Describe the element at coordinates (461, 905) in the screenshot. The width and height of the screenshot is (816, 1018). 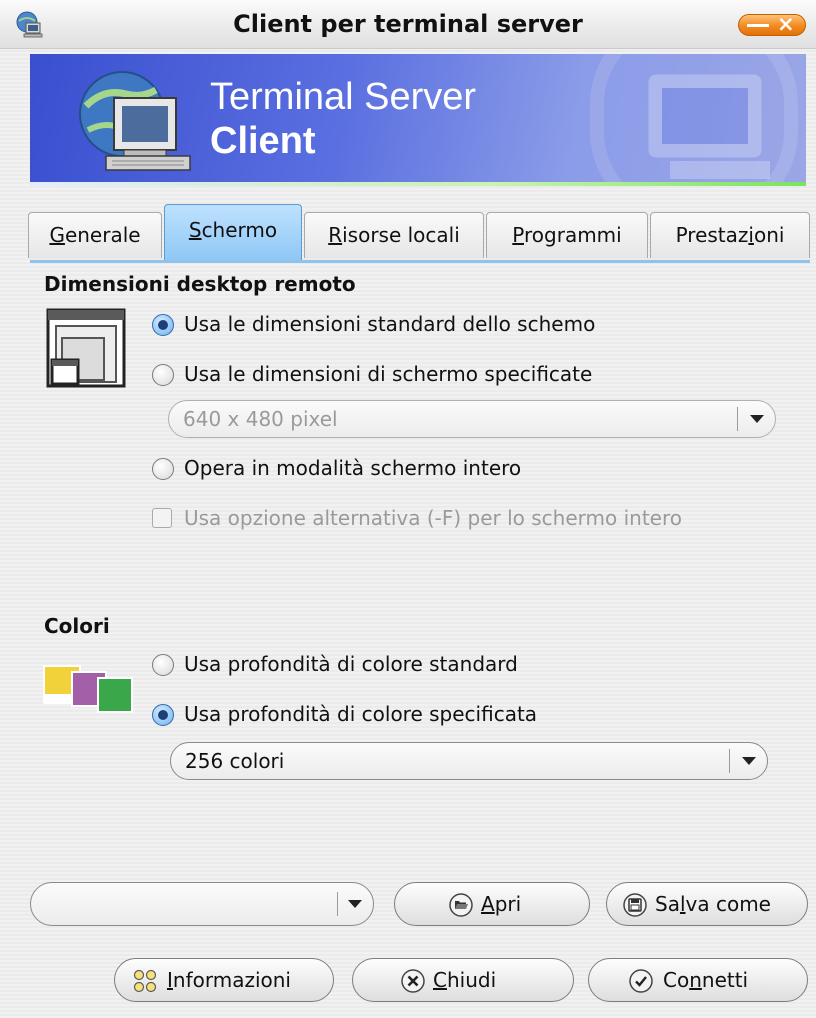
I see `open-folder-icon` at that location.